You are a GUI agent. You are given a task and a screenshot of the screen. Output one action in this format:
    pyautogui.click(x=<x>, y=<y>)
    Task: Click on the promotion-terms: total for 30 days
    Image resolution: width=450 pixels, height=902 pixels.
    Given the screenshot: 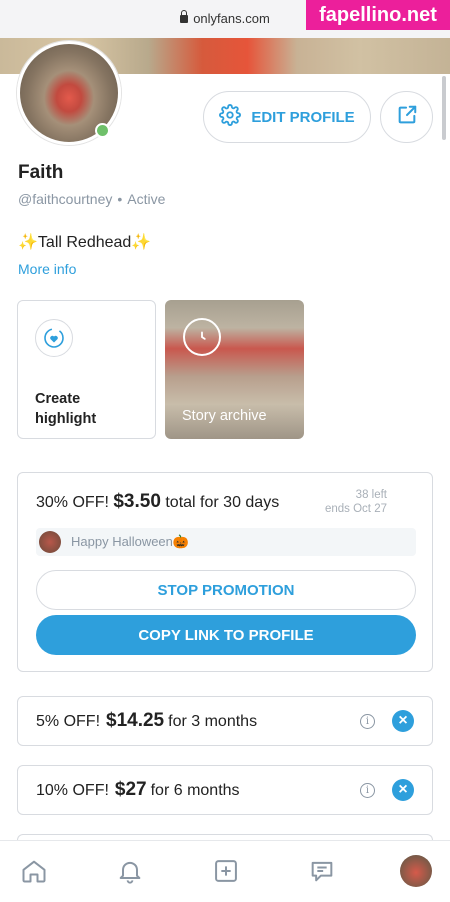 What is the action you would take?
    pyautogui.click(x=222, y=502)
    